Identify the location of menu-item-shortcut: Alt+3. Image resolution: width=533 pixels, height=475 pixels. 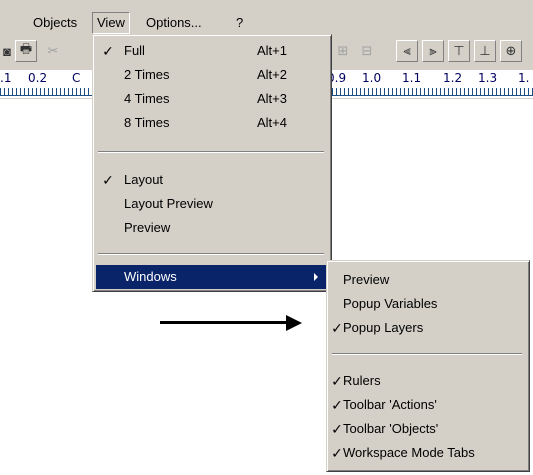
(272, 98).